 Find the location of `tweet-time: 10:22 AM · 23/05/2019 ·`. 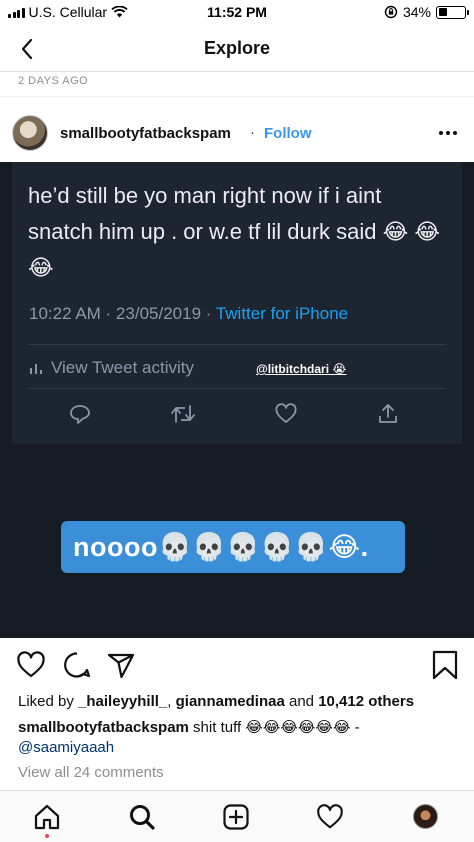

tweet-time: 10:22 AM · 23/05/2019 · is located at coordinates (122, 313).